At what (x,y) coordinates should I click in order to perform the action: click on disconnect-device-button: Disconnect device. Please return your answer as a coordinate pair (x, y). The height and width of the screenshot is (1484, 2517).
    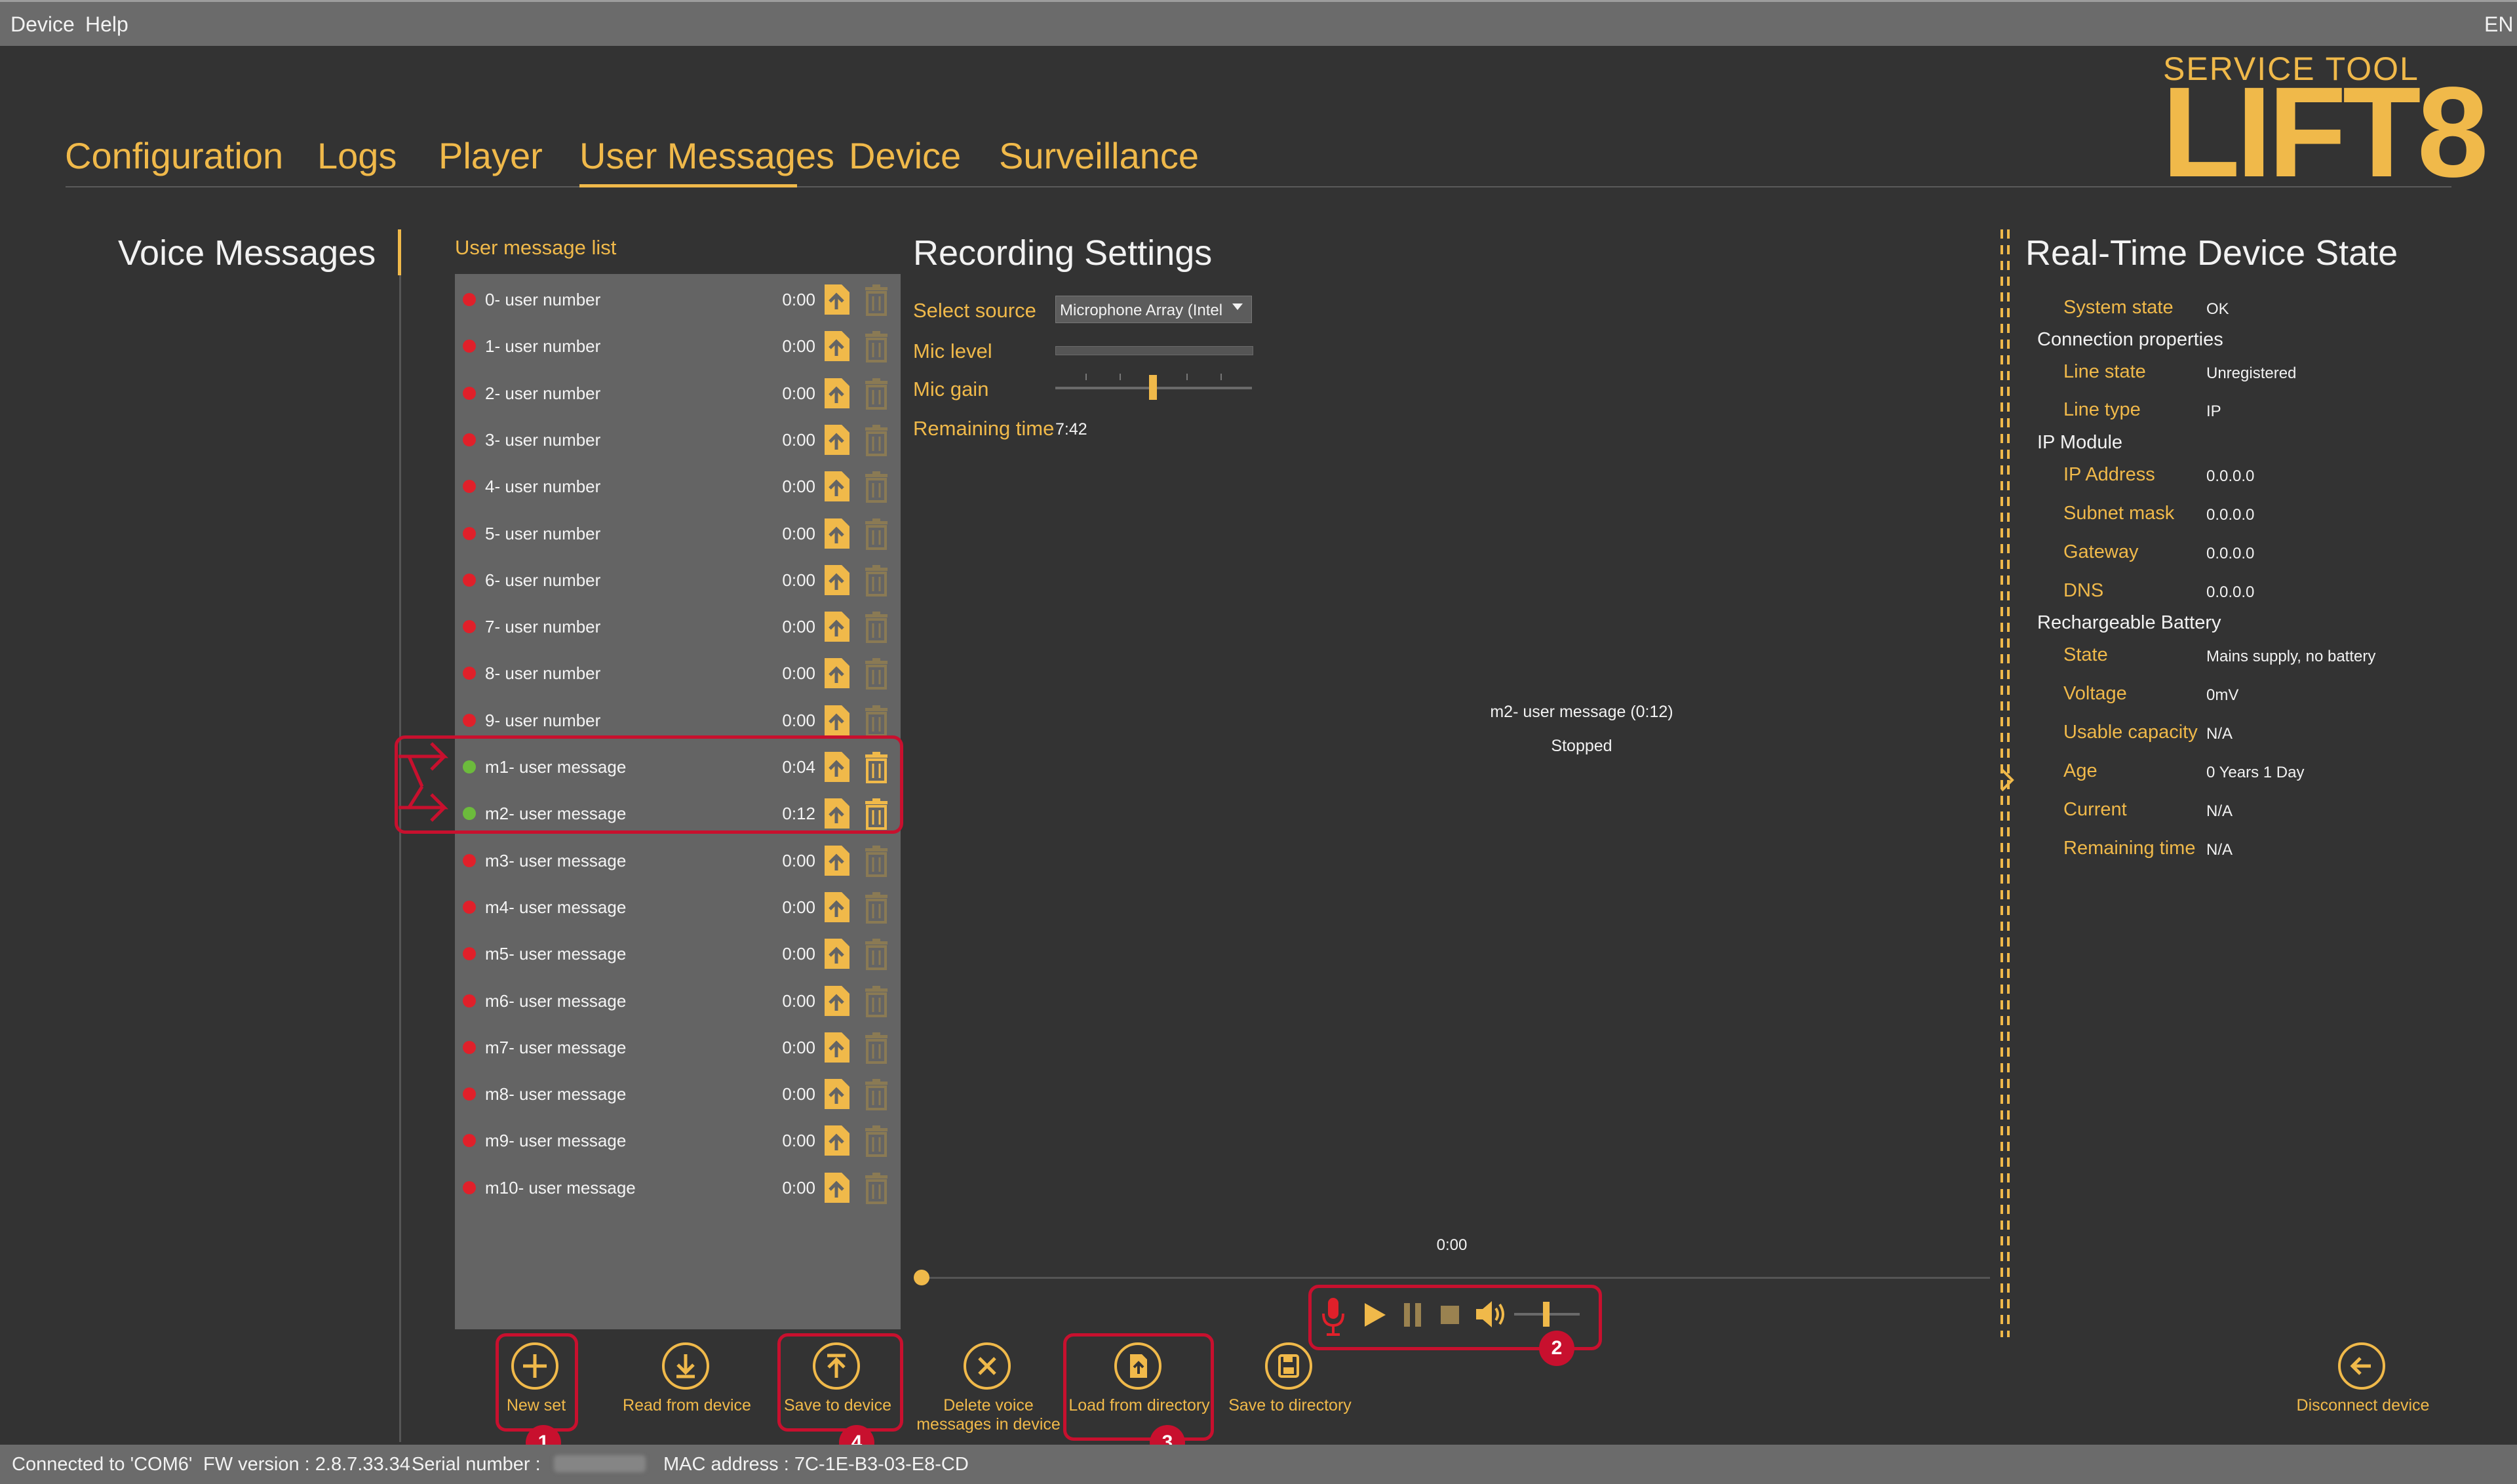
    Looking at the image, I should click on (2363, 1381).